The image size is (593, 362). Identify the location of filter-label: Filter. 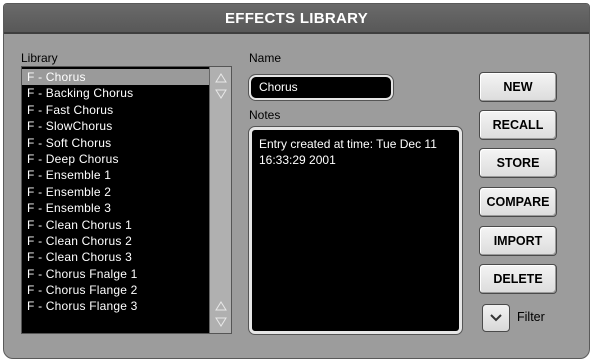
(531, 317).